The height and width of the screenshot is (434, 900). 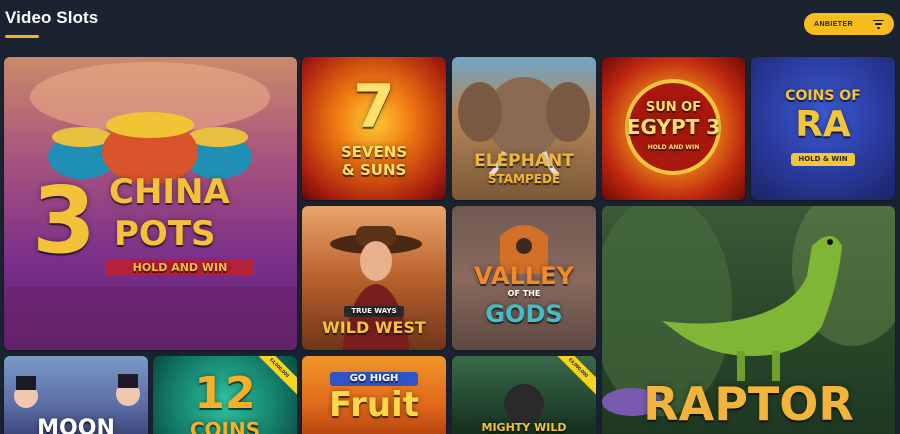 I want to click on game-tile-12-coins: €4,000,000 12 COINS, so click(x=225, y=395).